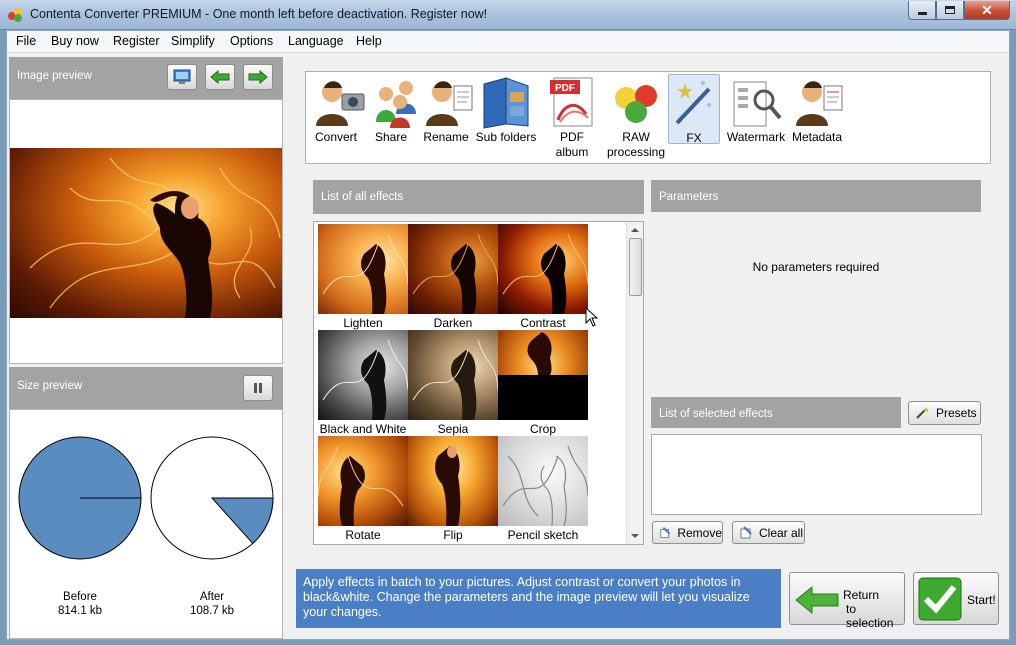  Describe the element at coordinates (699, 532) in the screenshot. I see `remove-label: Remove` at that location.